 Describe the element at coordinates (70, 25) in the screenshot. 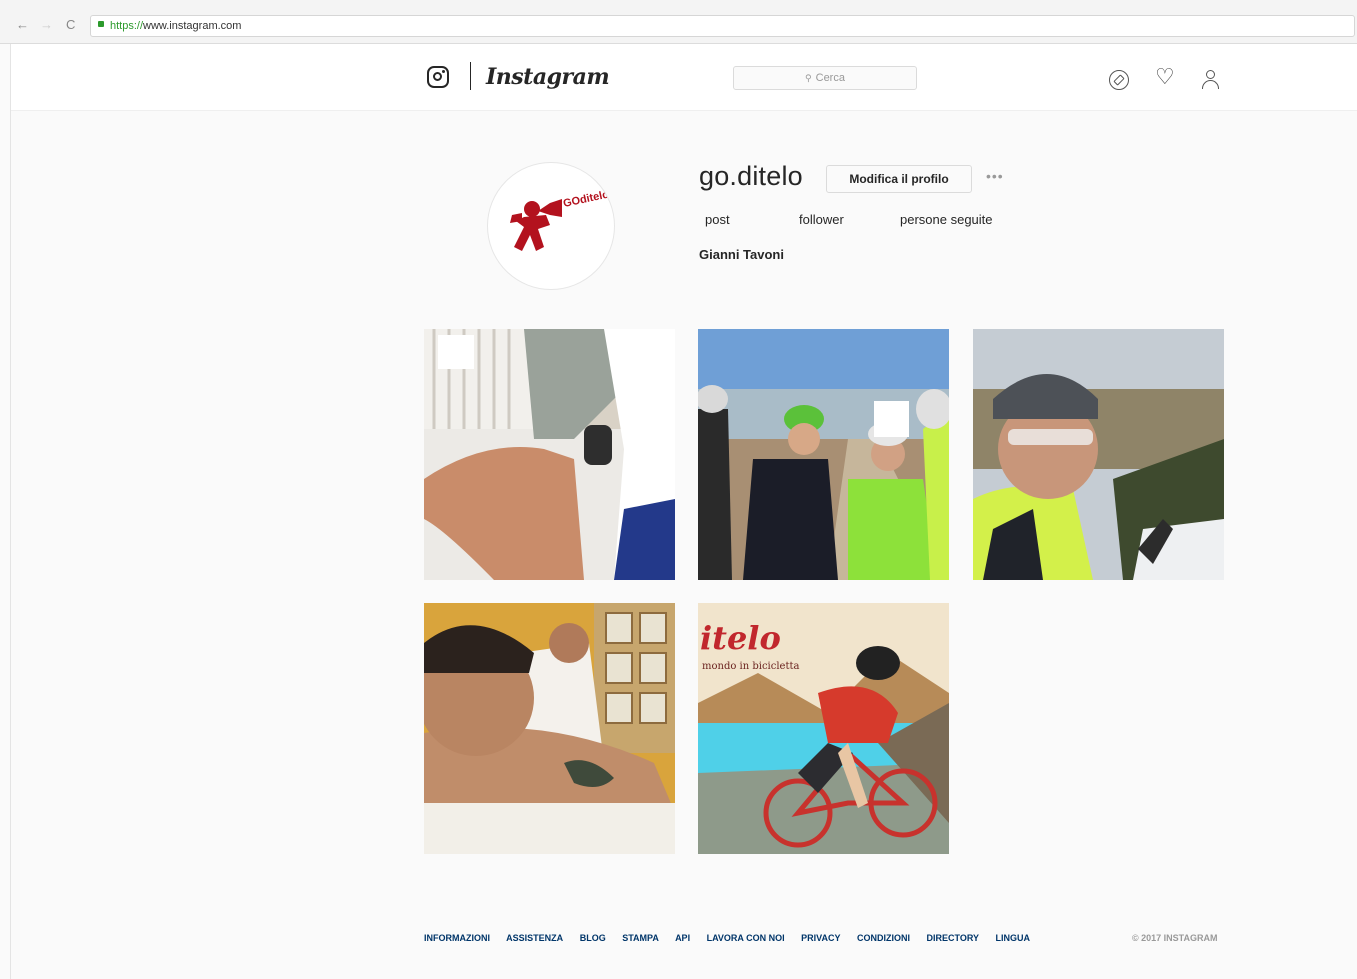

I see `reload-icon: C` at that location.